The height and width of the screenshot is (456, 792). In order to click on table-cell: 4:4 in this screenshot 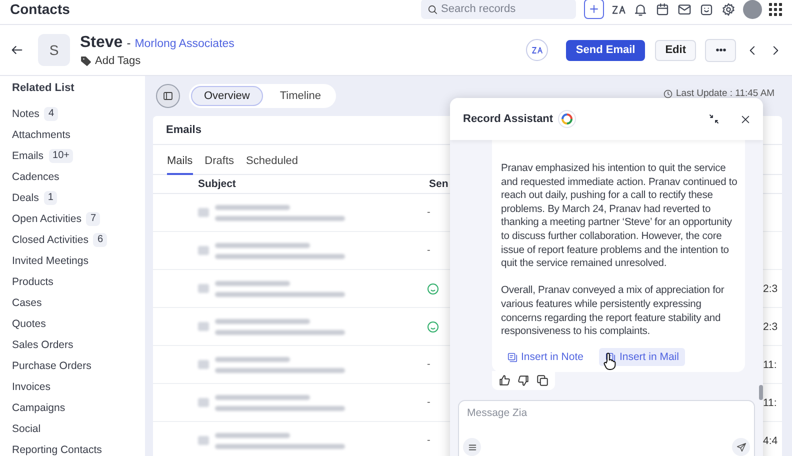, I will do `click(770, 440)`.